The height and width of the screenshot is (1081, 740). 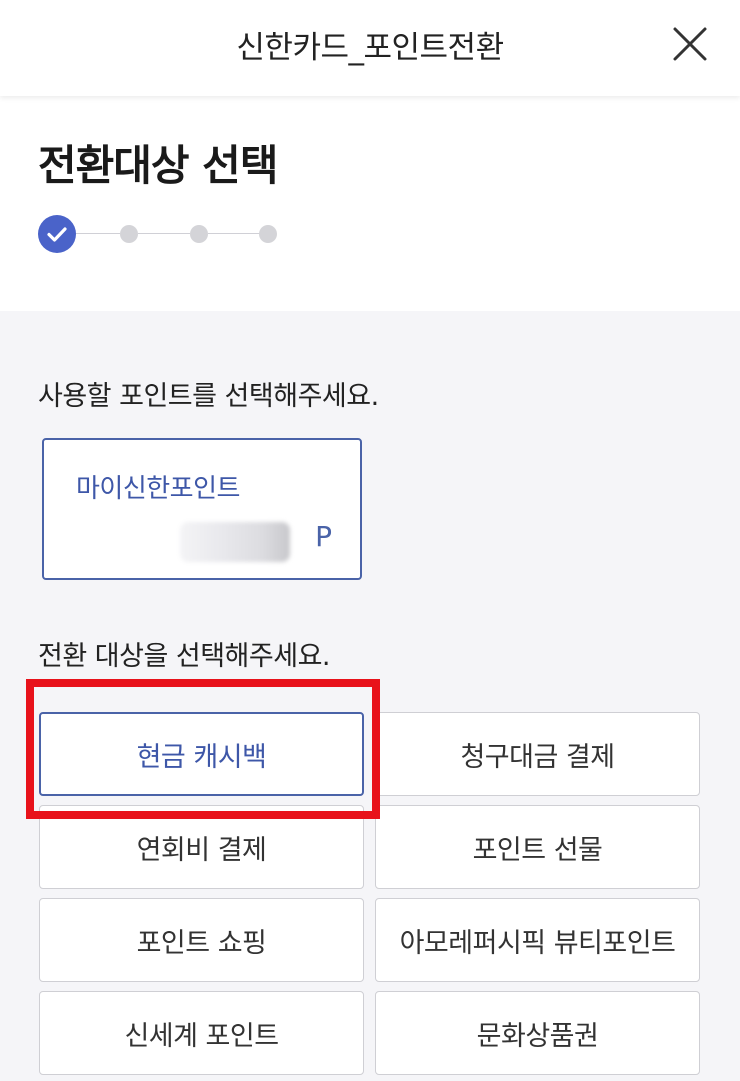 I want to click on option-amorepacific-beauty-point: 아모레퍼시픽 뷰티포인트, so click(x=537, y=940).